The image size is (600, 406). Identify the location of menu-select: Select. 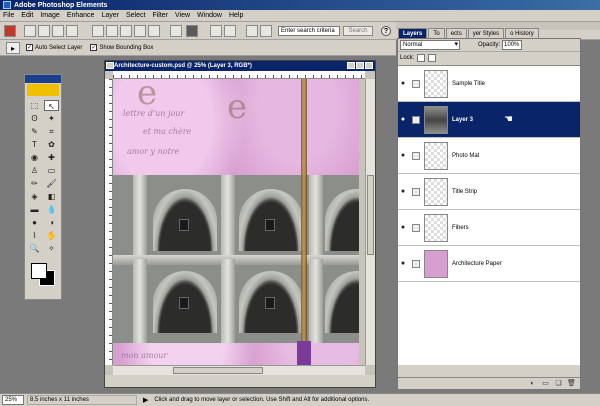
(135, 15).